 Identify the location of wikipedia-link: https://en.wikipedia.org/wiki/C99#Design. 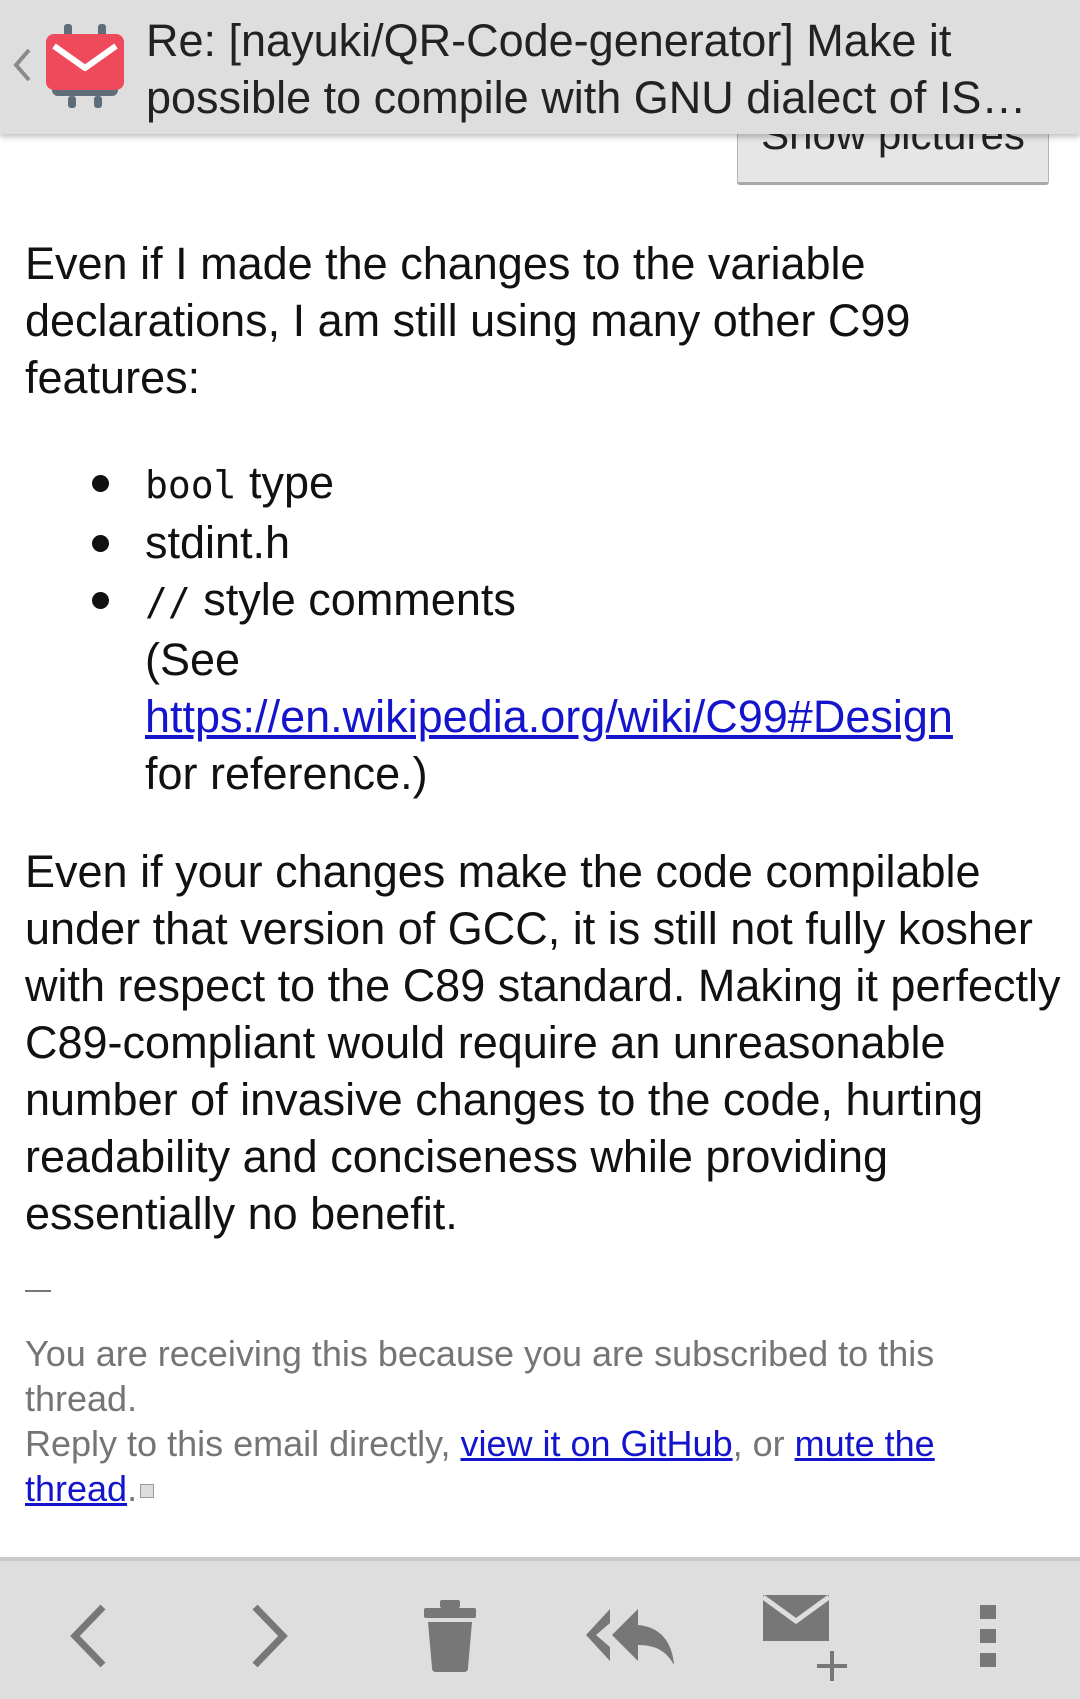
(549, 716).